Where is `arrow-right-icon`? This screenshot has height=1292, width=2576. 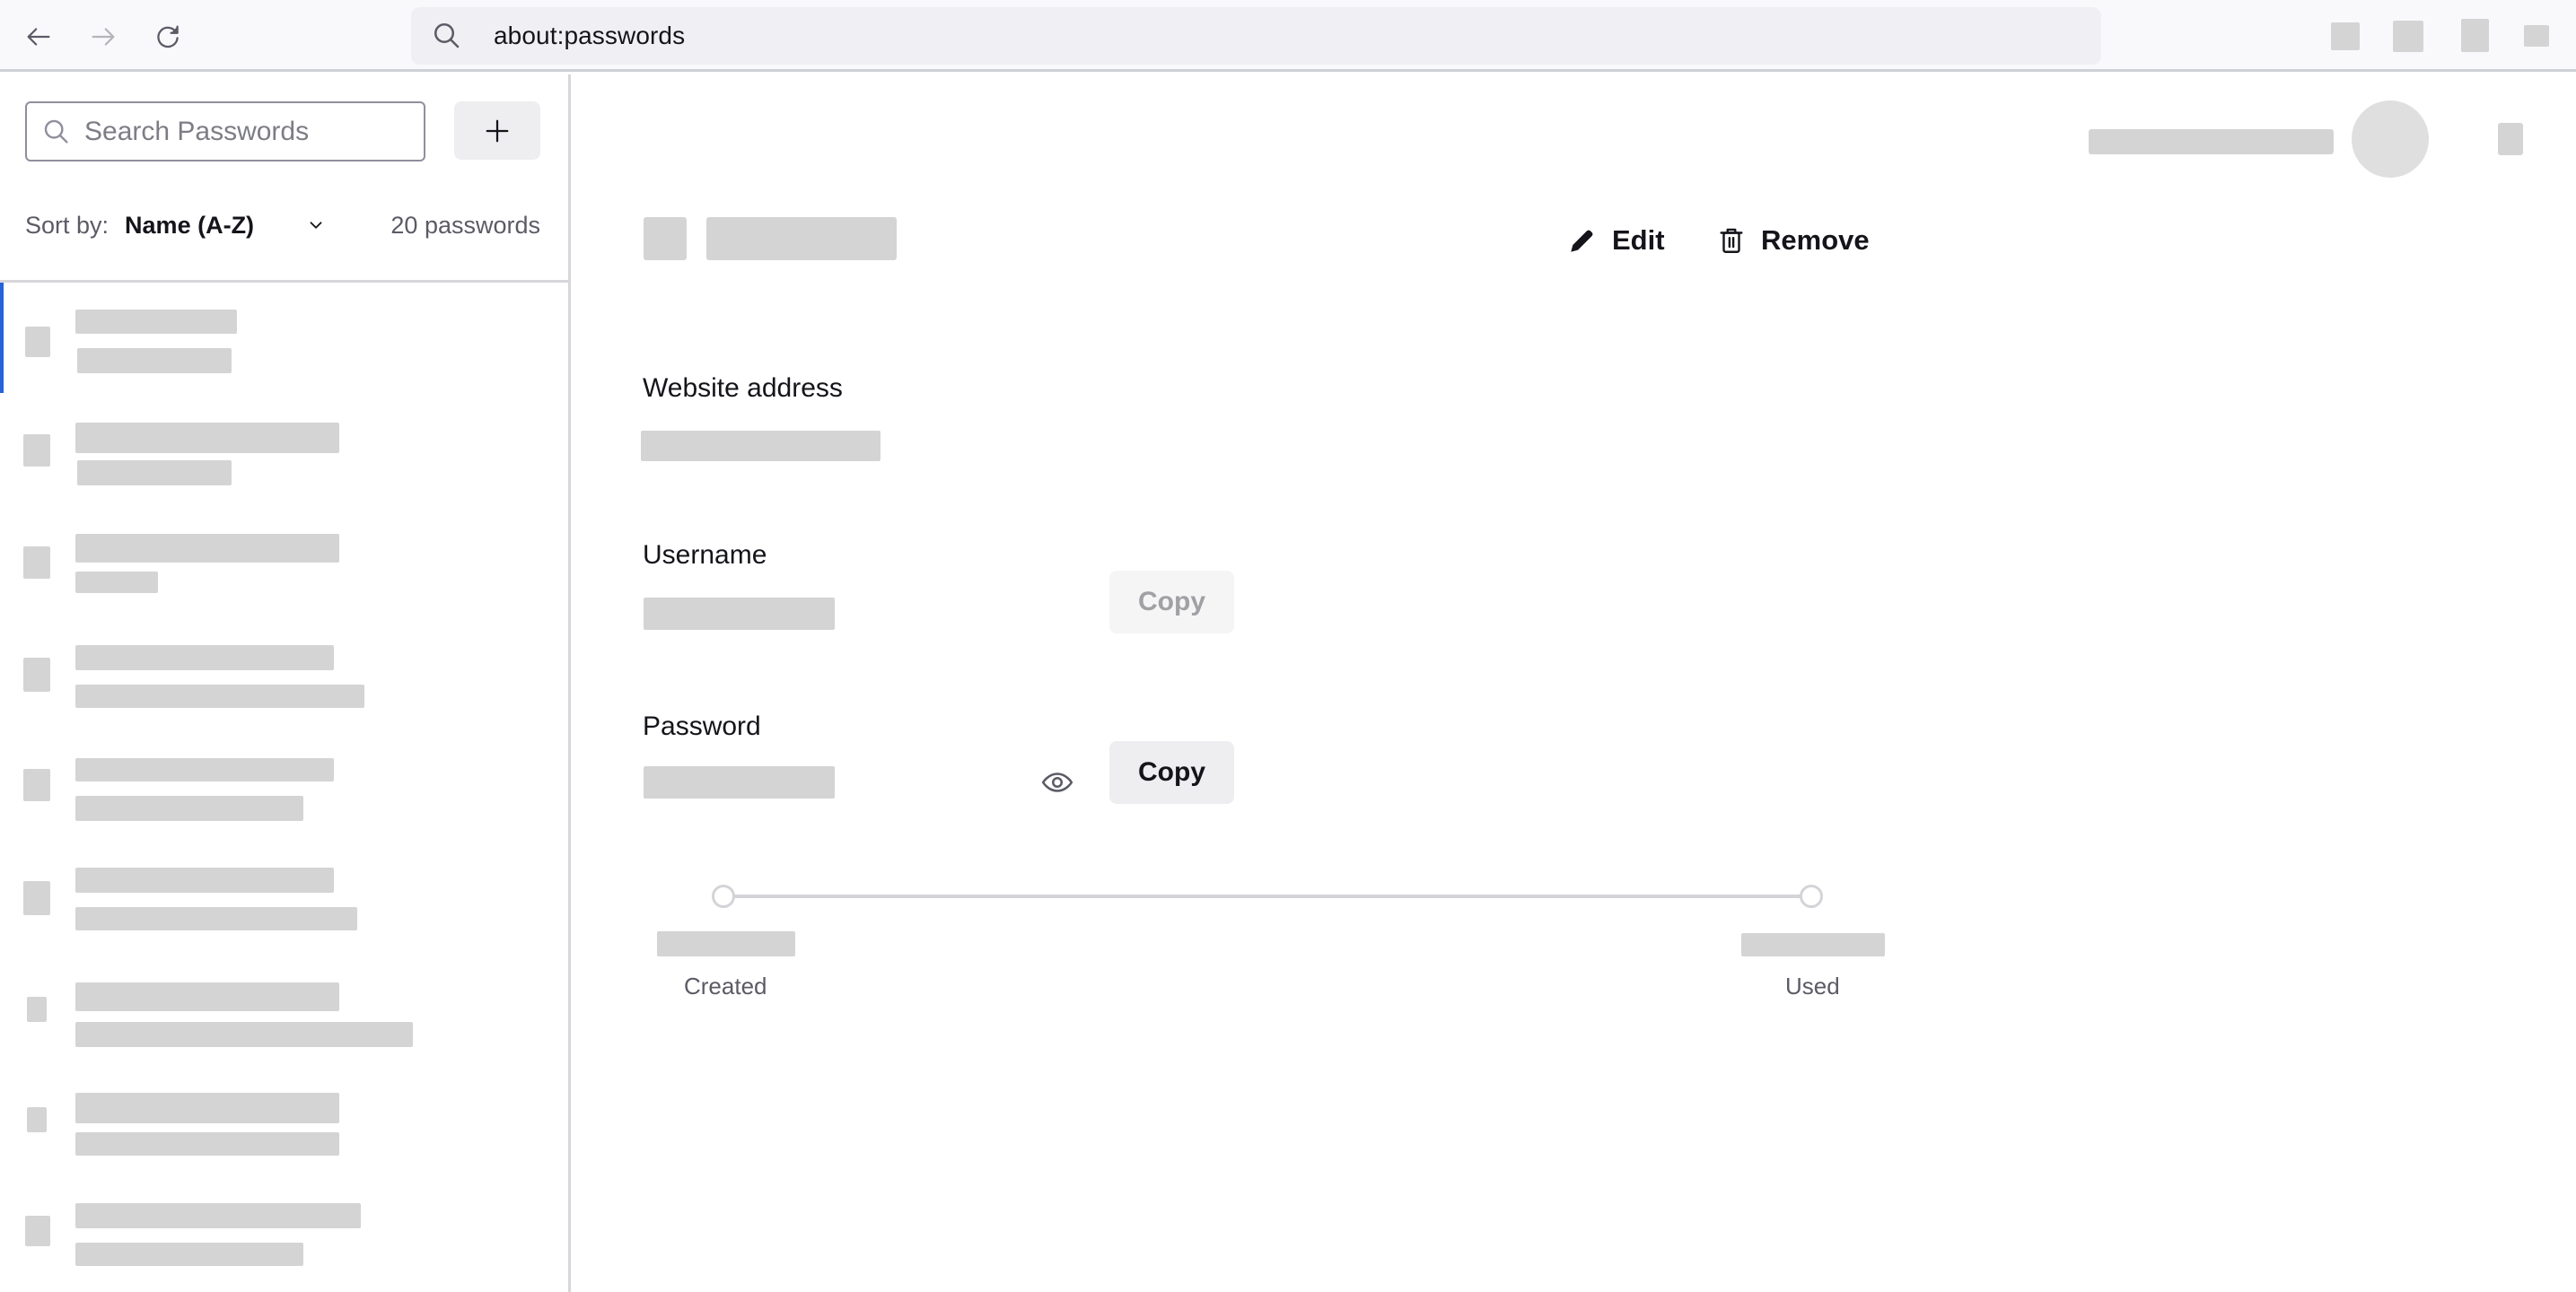 arrow-right-icon is located at coordinates (103, 37).